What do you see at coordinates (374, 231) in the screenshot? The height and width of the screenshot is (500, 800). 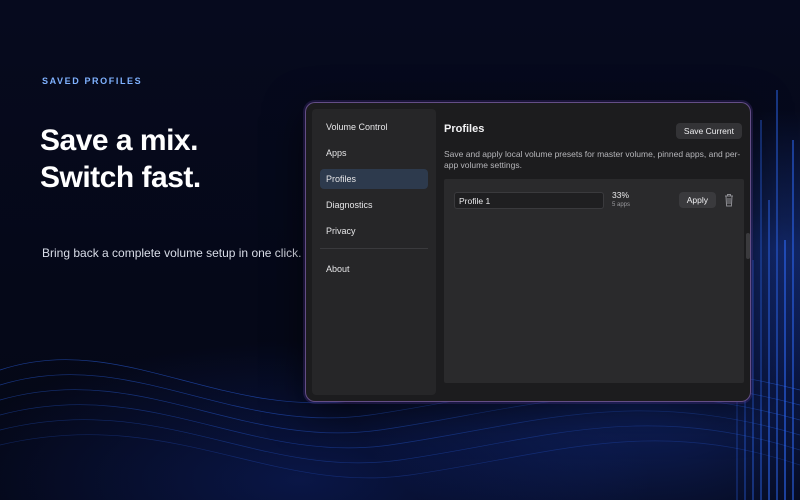 I see `sidebar-item-privacy: Privacy` at bounding box center [374, 231].